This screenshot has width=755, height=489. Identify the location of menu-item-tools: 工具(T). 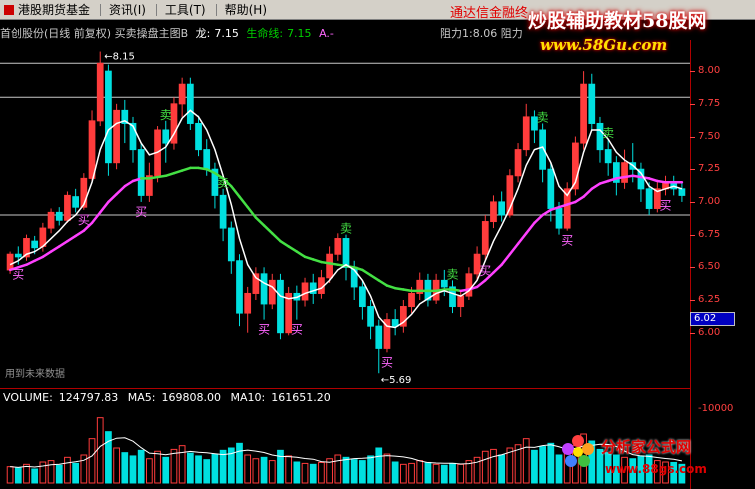
(190, 9).